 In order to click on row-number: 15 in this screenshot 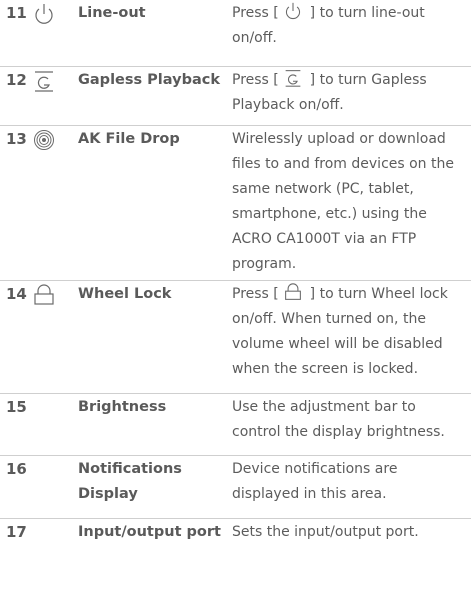, I will do `click(16, 407)`.